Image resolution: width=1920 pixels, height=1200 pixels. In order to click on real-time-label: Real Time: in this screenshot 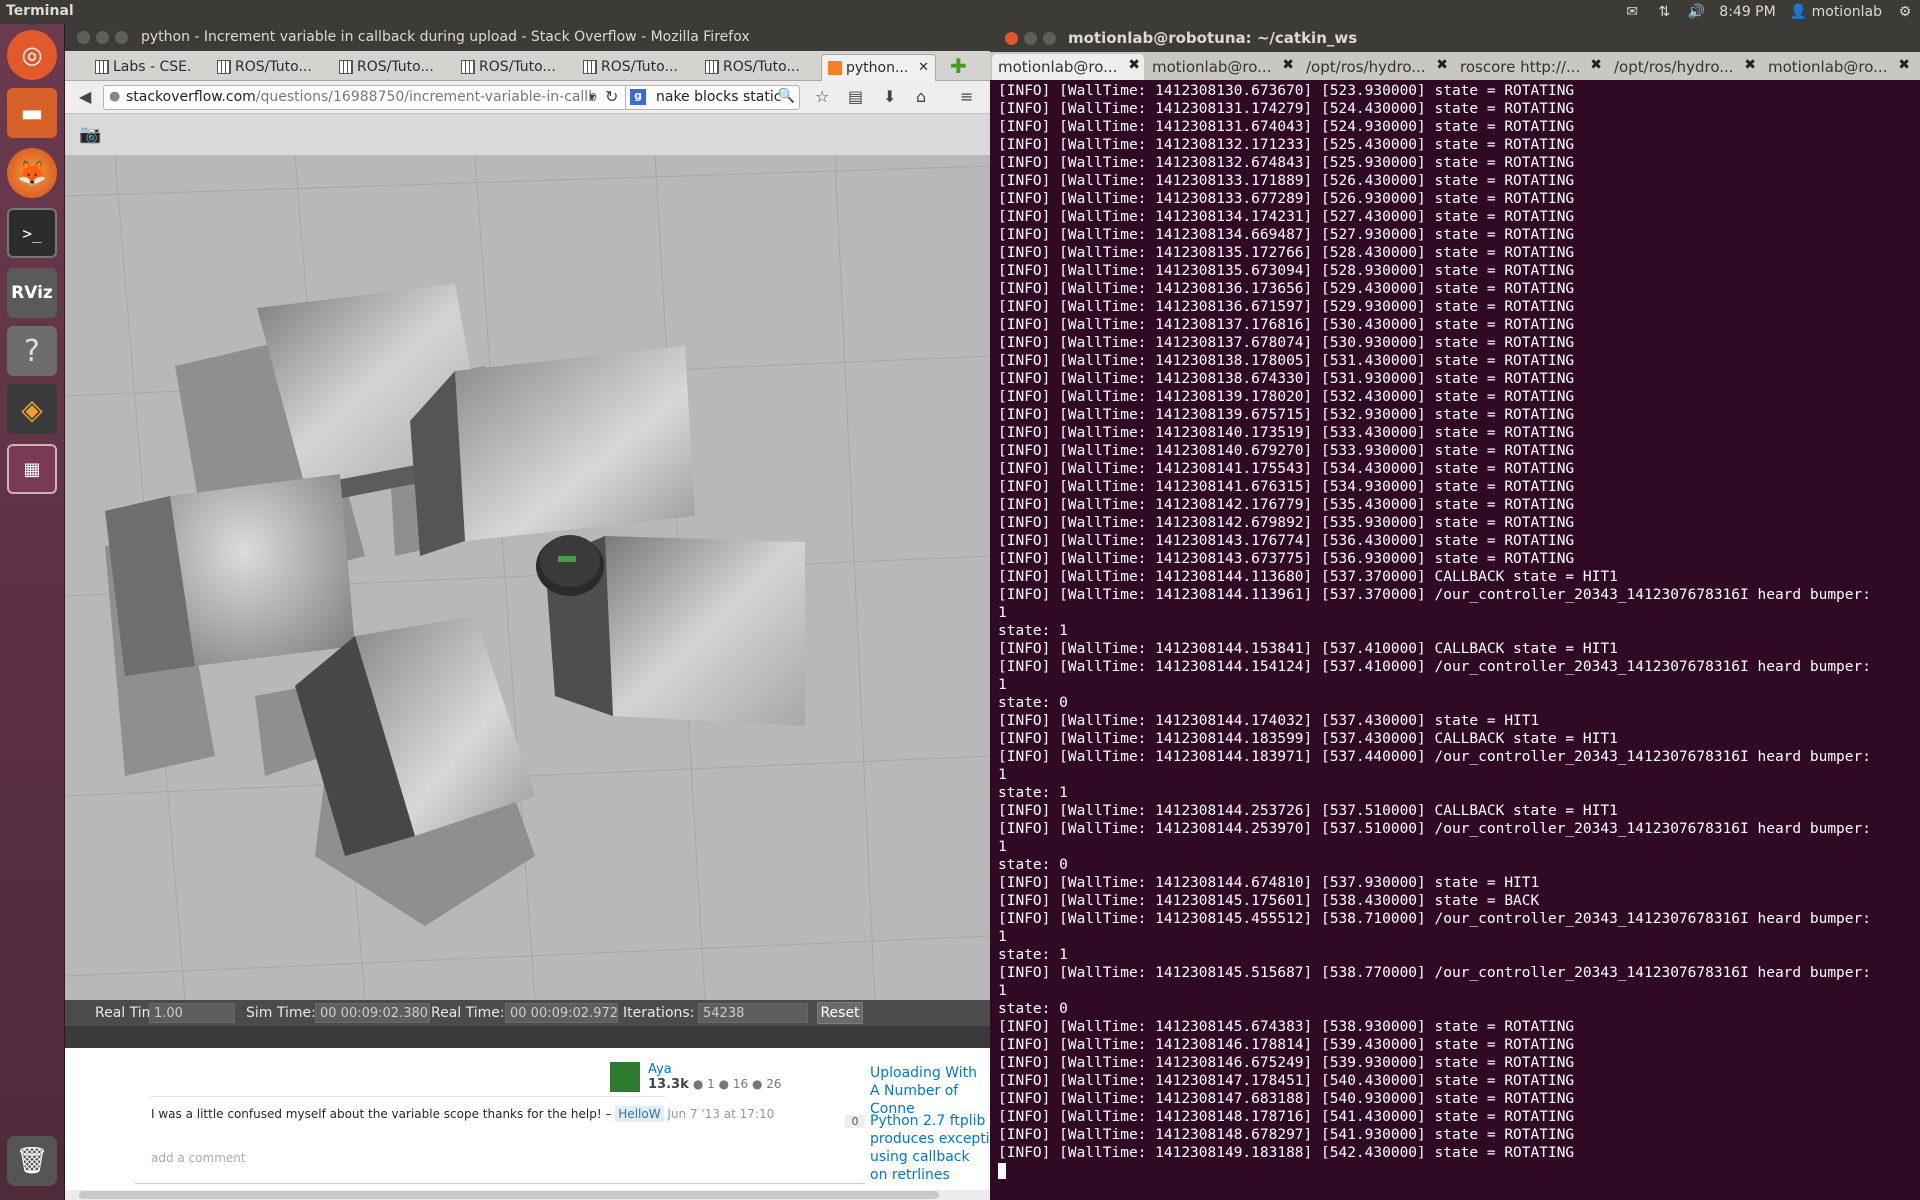, I will do `click(468, 1013)`.